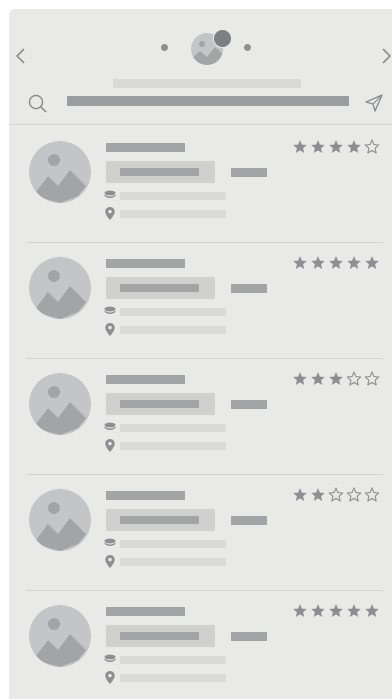 The height and width of the screenshot is (699, 392). What do you see at coordinates (208, 101) in the screenshot?
I see `search-input` at bounding box center [208, 101].